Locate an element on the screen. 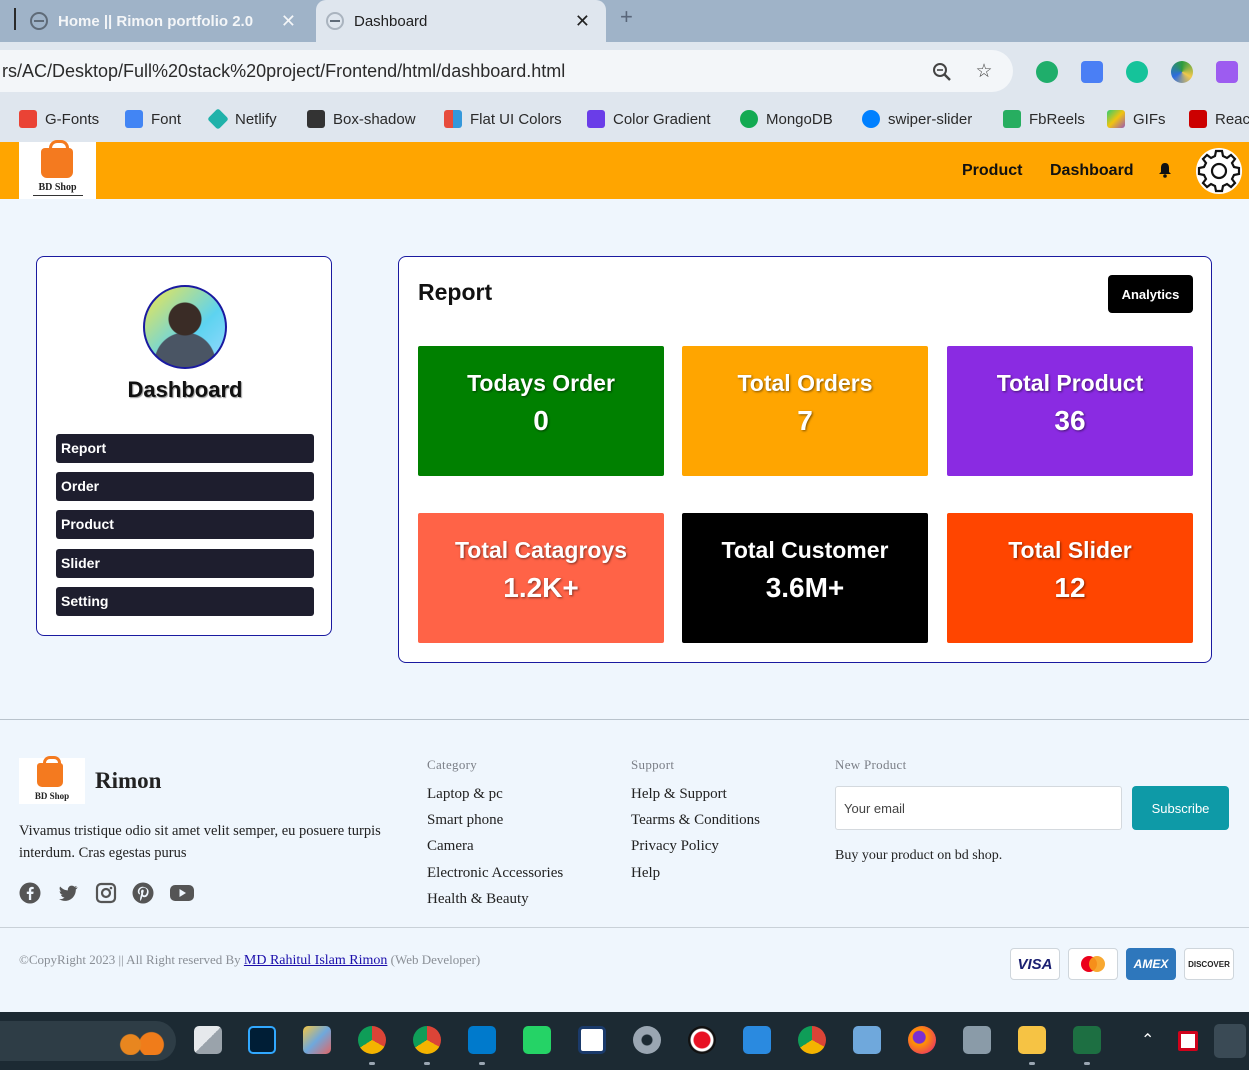 The image size is (1249, 1070). flat-ui-colors-icon is located at coordinates (453, 119).